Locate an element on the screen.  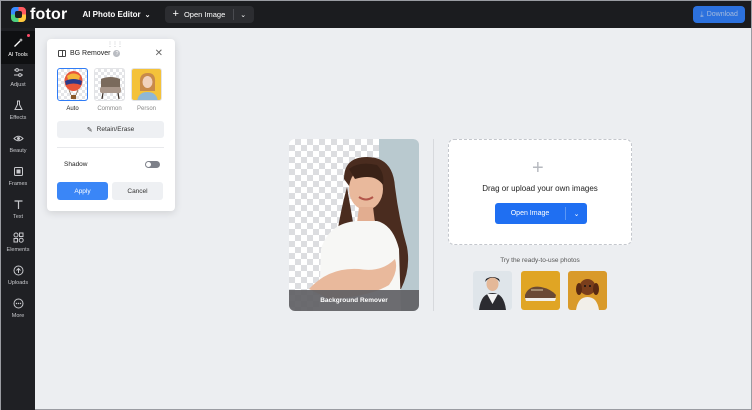
sidebar-item-label: Text is located at coordinates (18, 217).